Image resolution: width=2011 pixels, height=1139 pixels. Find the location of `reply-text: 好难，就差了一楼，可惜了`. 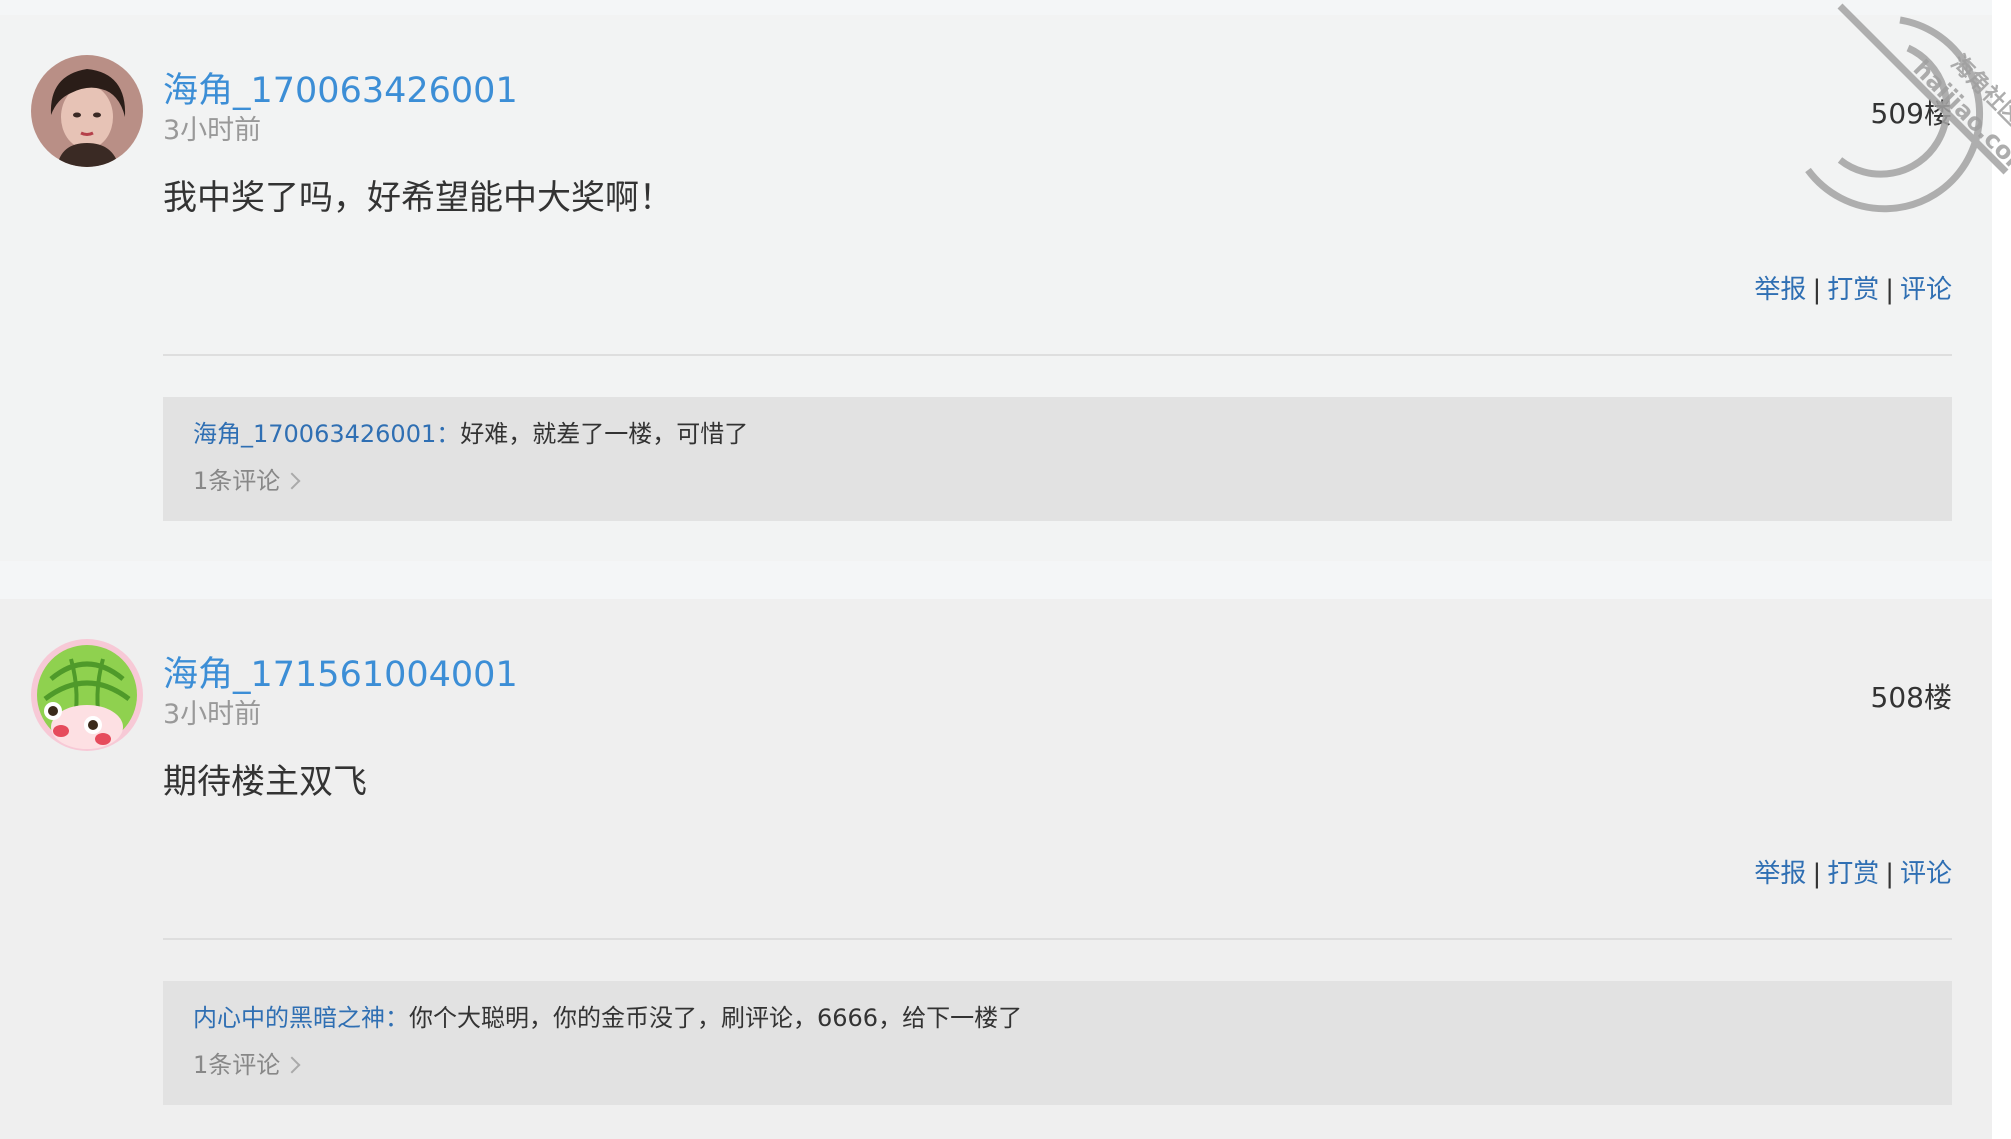

reply-text: 好难，就差了一楼，可惜了 is located at coordinates (604, 434).